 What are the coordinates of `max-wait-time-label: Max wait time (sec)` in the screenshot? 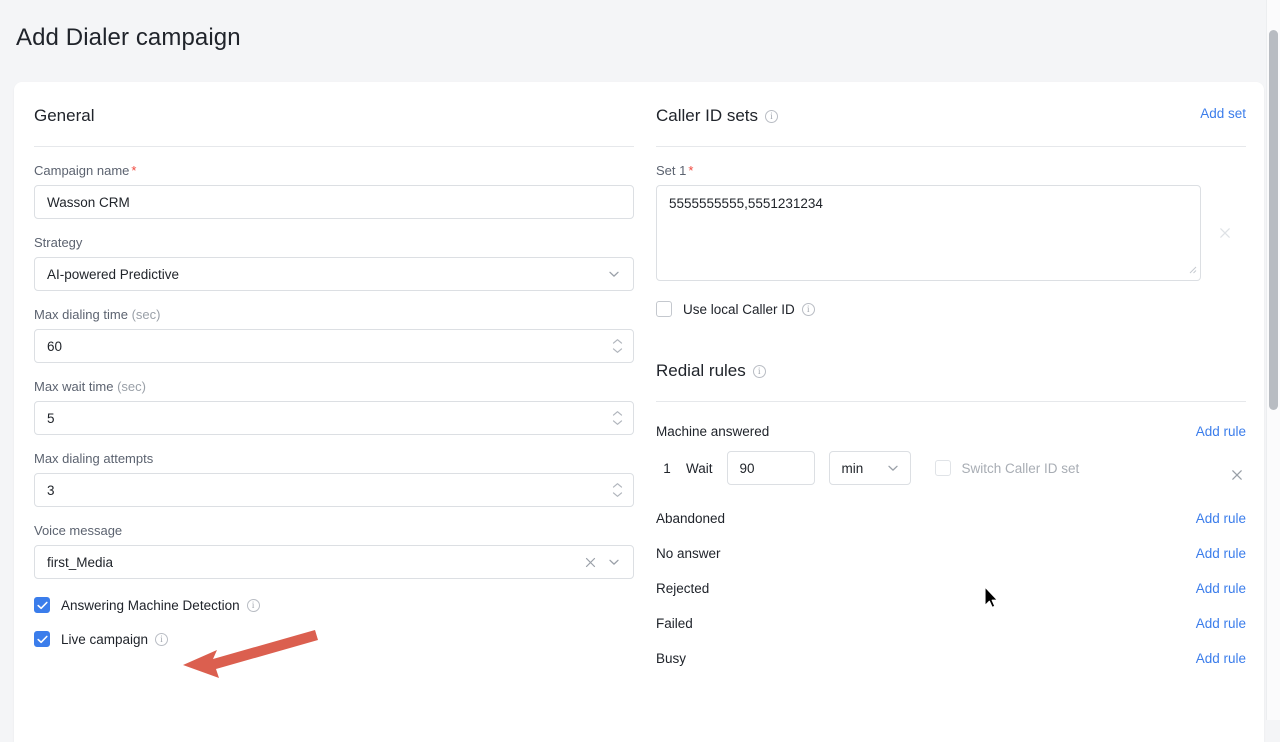 It's located at (334, 386).